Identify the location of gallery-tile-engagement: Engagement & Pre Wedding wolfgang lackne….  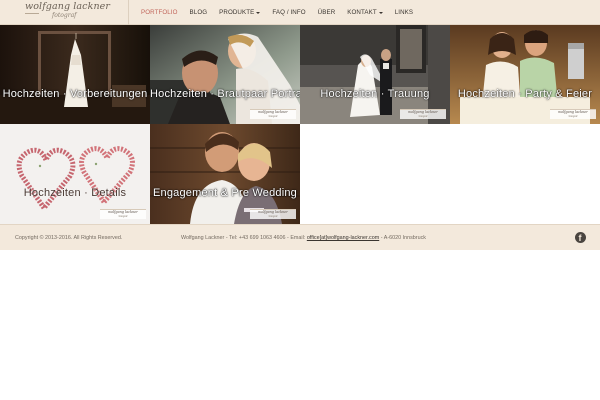
(225, 174).